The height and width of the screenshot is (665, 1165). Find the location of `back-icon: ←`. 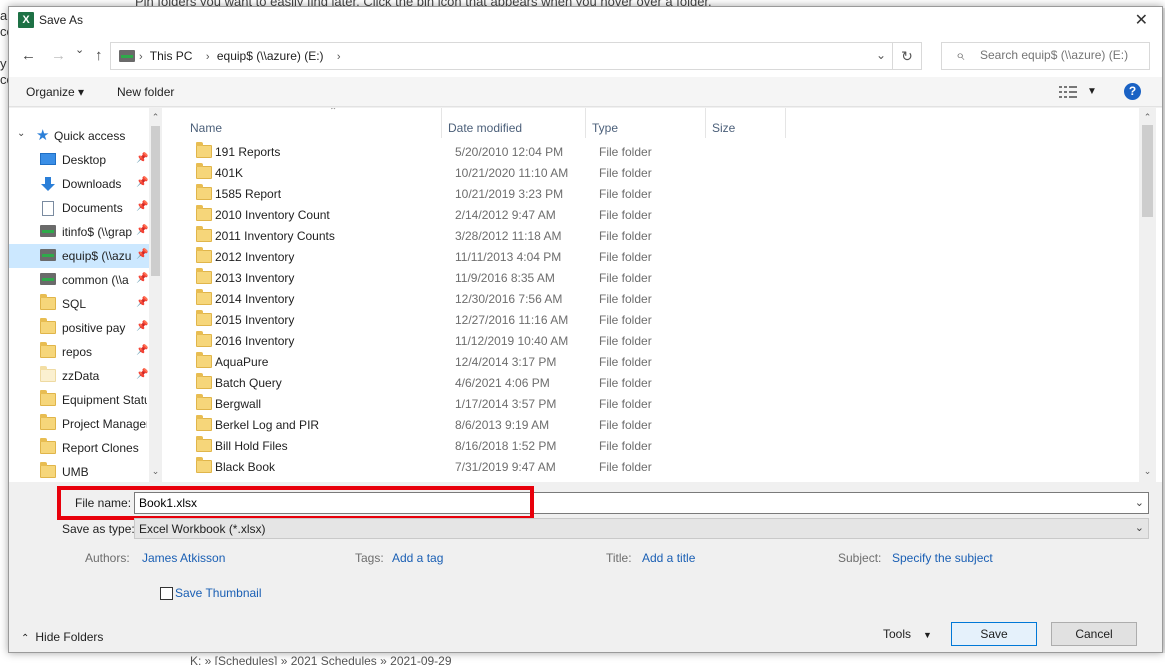

back-icon: ← is located at coordinates (28, 55).